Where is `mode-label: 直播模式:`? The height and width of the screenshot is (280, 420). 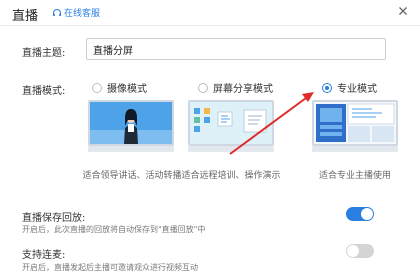 mode-label: 直播模式: is located at coordinates (44, 91).